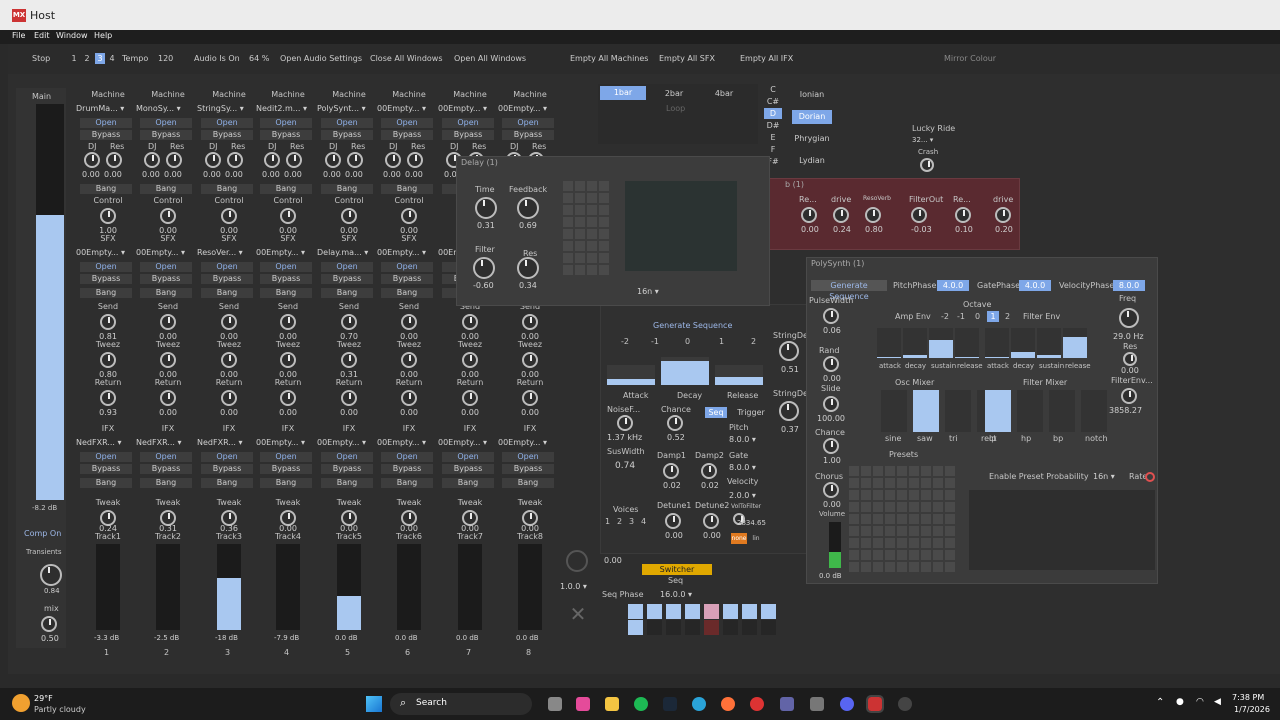  What do you see at coordinates (168, 398) in the screenshot?
I see `track2-ret-knob` at bounding box center [168, 398].